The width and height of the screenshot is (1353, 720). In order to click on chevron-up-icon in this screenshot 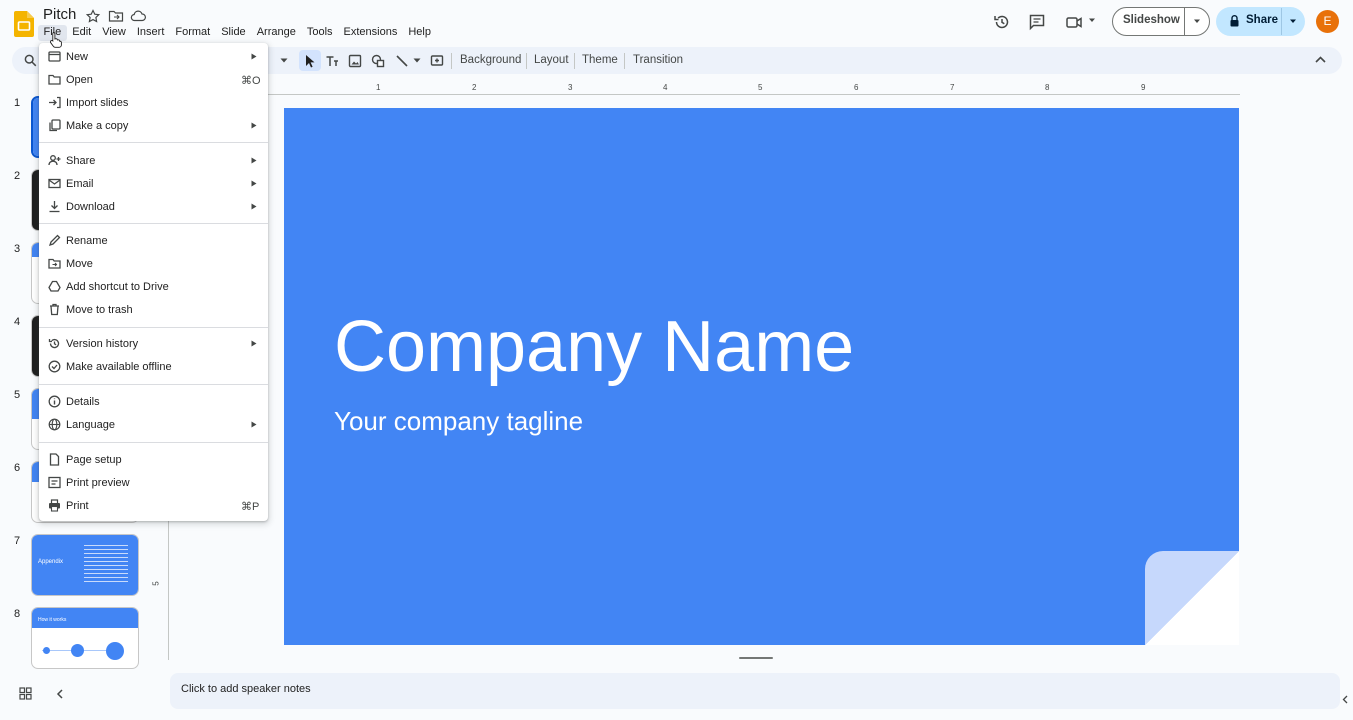, I will do `click(1320, 59)`.